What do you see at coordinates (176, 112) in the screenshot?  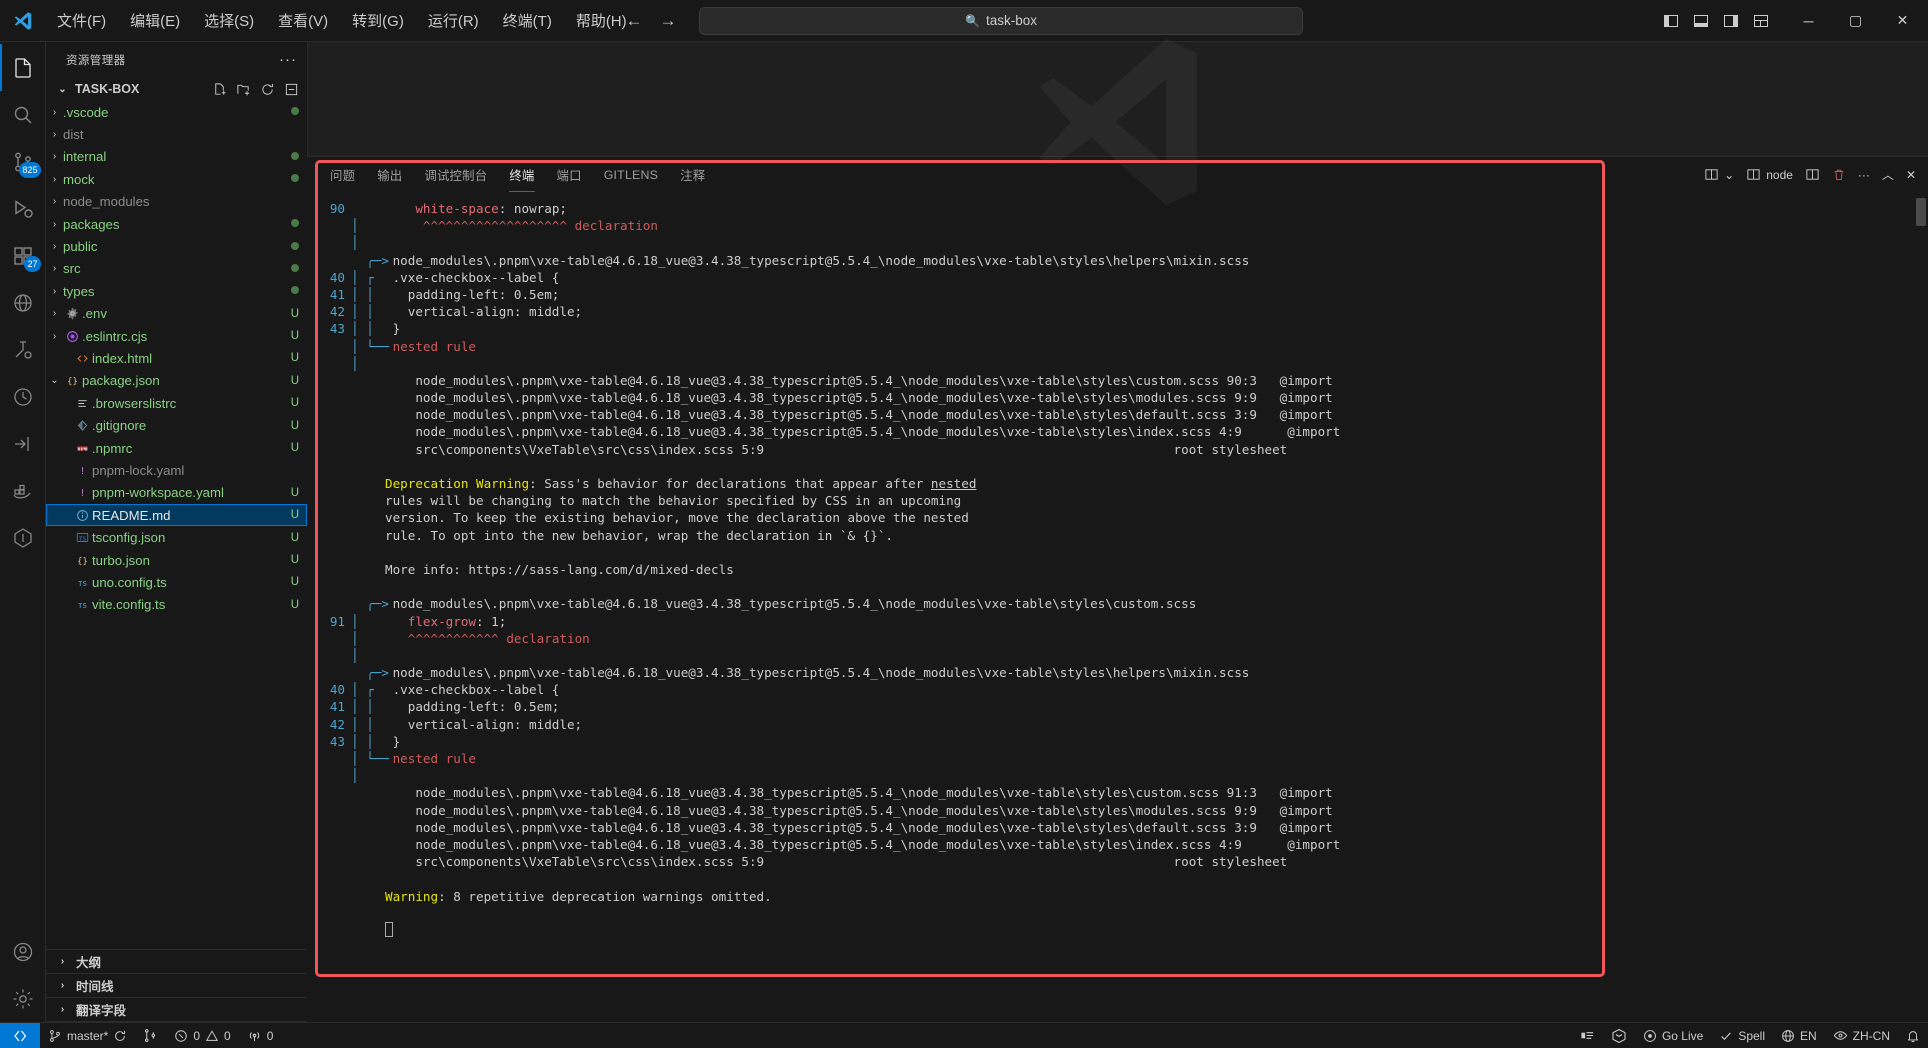 I see `file-tree-row: › .vscode` at bounding box center [176, 112].